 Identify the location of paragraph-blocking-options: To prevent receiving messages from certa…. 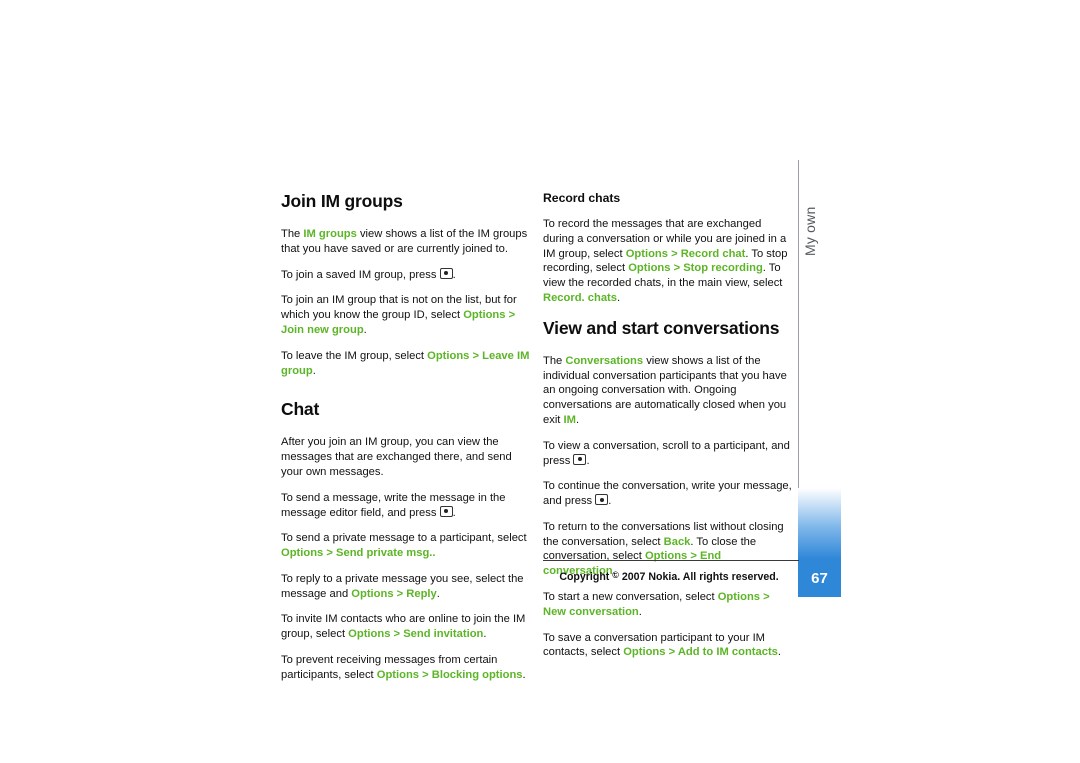
(406, 668).